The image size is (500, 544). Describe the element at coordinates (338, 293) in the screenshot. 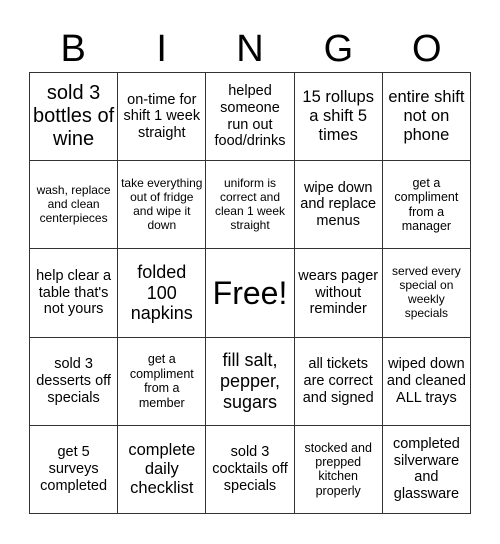

I see `bingo-cell: wears pager without reminder` at that location.